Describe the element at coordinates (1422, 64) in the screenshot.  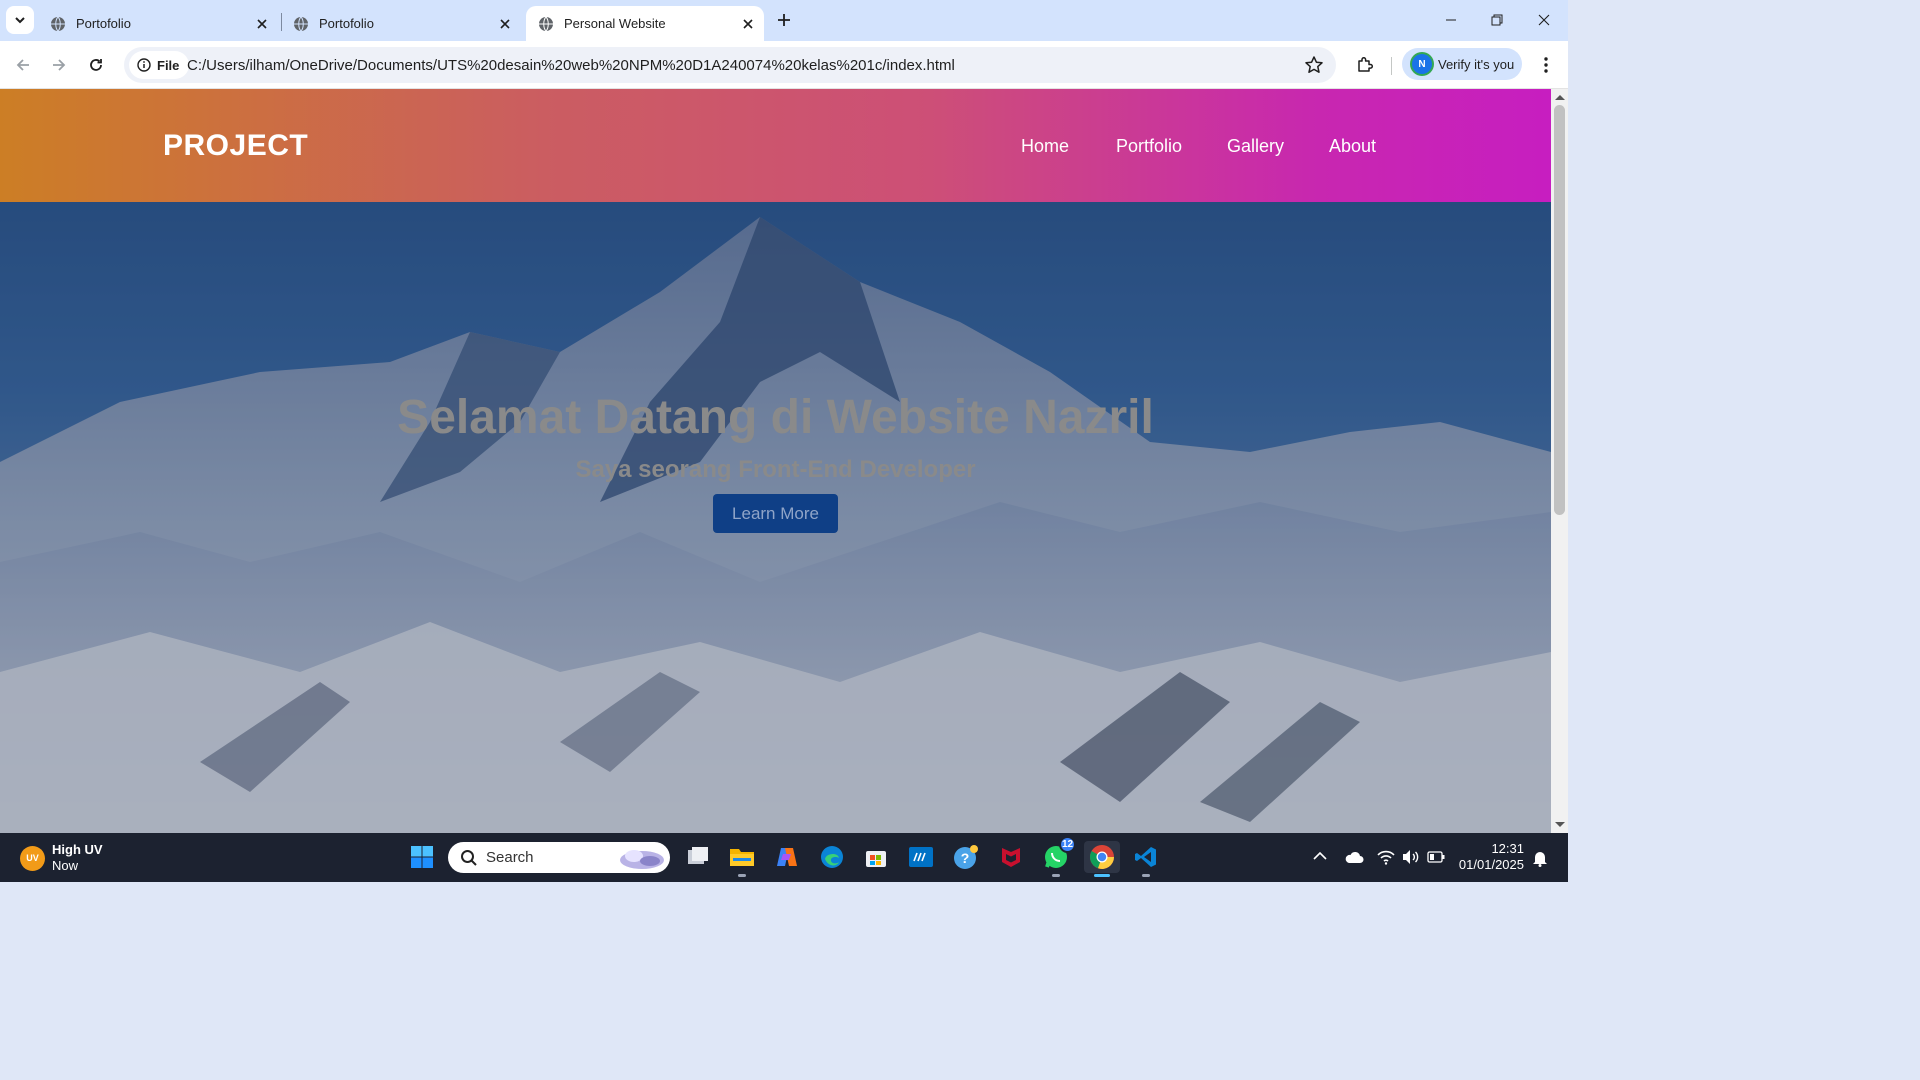
I see `avatar: N` at that location.